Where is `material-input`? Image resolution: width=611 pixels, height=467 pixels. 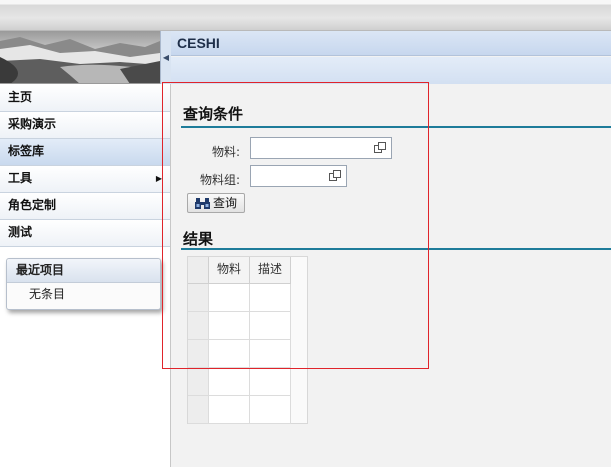 material-input is located at coordinates (321, 148).